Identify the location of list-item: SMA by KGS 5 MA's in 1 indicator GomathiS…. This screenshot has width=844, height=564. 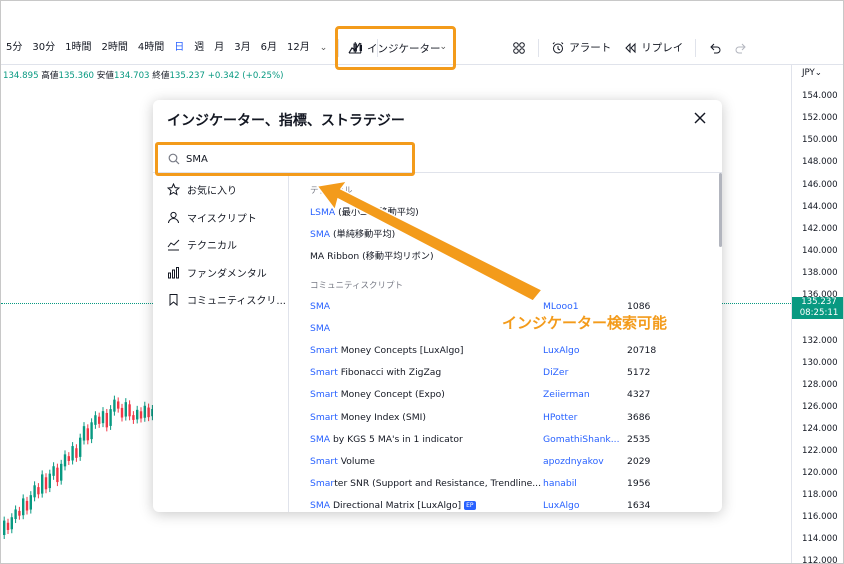
(510, 439).